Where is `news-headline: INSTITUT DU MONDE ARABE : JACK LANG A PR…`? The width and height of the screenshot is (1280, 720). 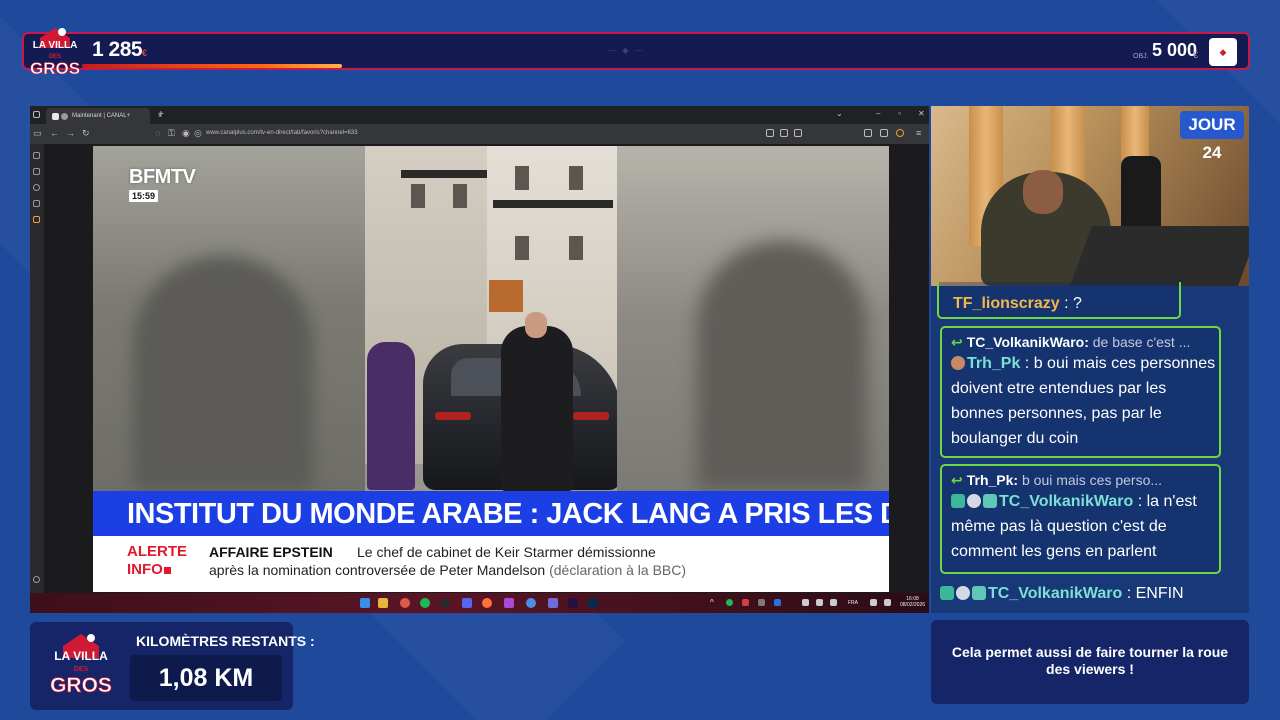 news-headline: INSTITUT DU MONDE ARABE : JACK LANG A PR… is located at coordinates (491, 513).